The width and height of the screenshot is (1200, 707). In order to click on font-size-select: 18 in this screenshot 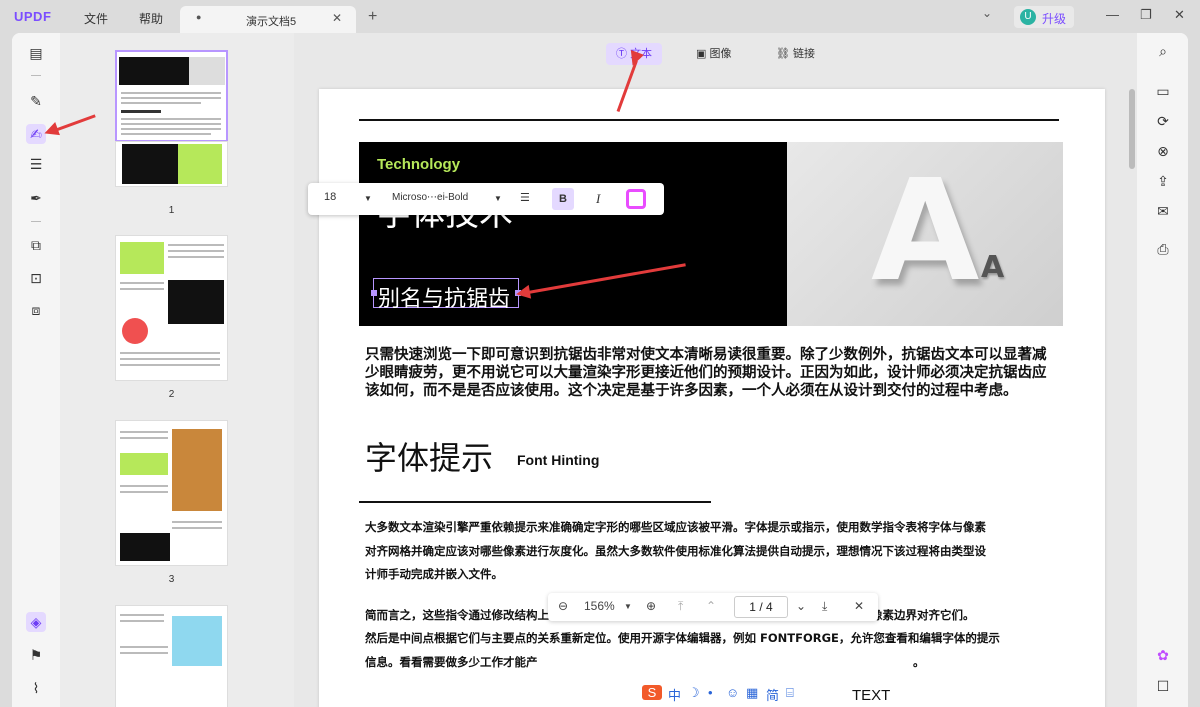, I will do `click(330, 197)`.